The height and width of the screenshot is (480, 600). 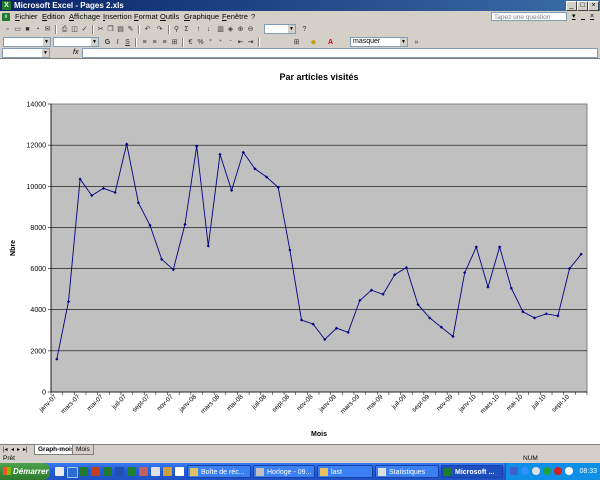 I want to click on toolbar-separator, so click(x=169, y=29).